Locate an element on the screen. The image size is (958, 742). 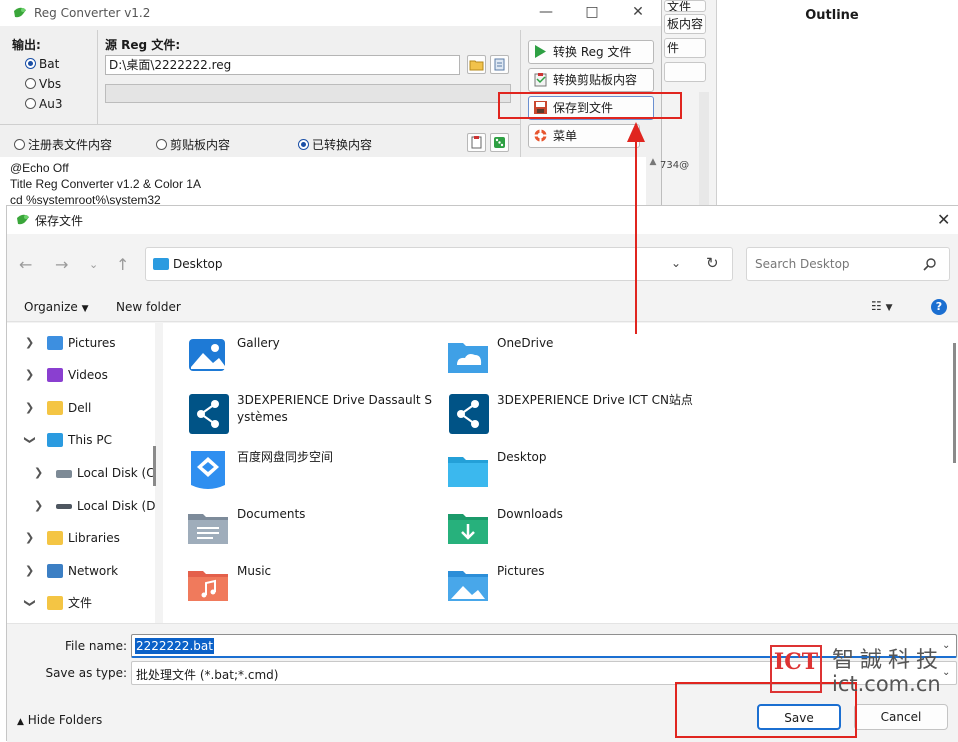
forward-arrow-icon: → is located at coordinates (61, 264).